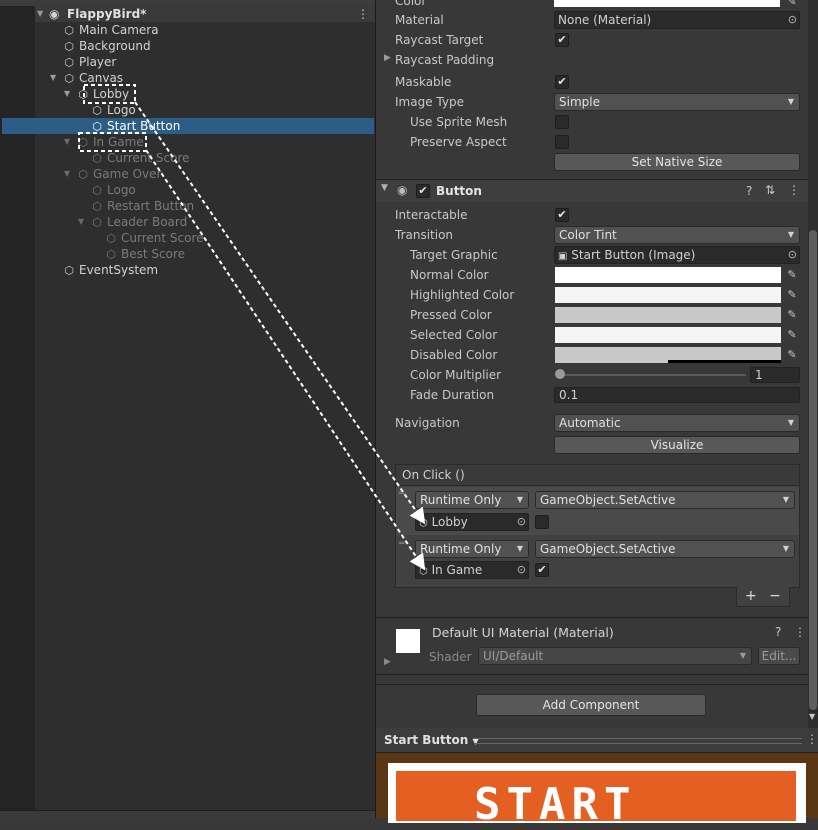 The image size is (818, 830). I want to click on hierarchy-item-current-score: ⬡ Current Score, so click(140, 158).